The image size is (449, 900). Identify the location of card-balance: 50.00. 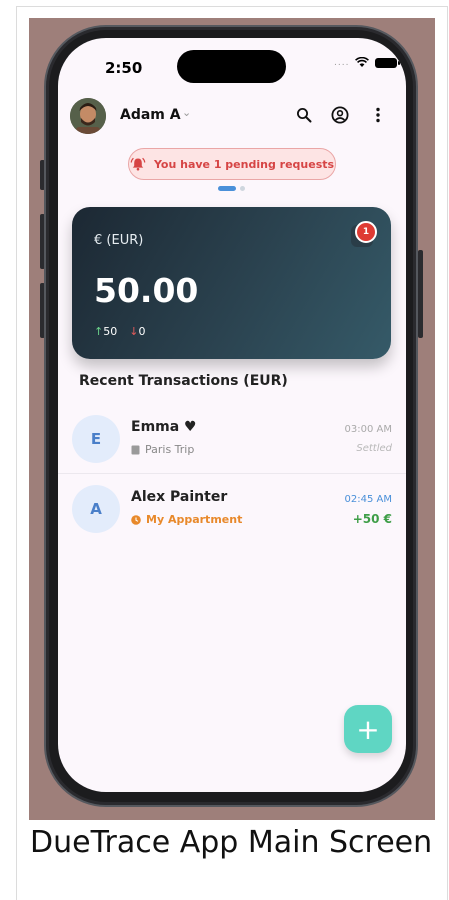
(146, 290).